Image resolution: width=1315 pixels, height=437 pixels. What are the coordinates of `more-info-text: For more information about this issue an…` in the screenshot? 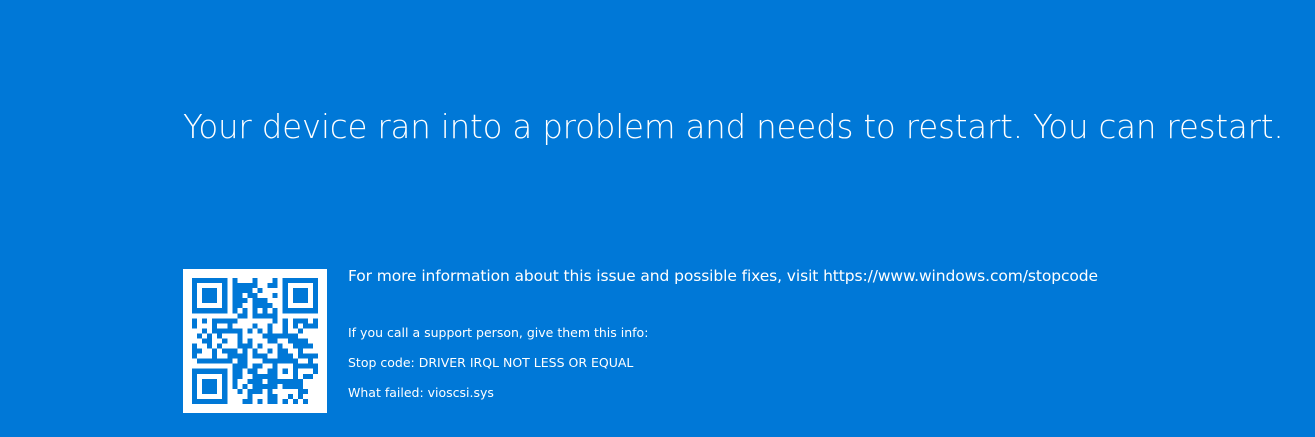 It's located at (723, 276).